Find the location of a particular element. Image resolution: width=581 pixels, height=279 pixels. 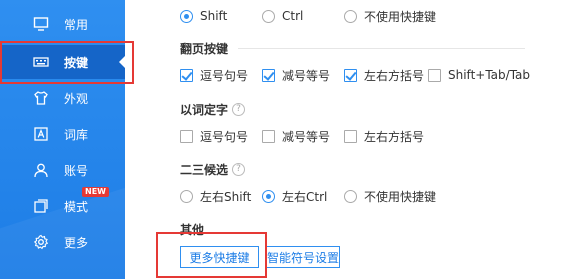

sidebar-item-label: 词库 is located at coordinates (76, 134).